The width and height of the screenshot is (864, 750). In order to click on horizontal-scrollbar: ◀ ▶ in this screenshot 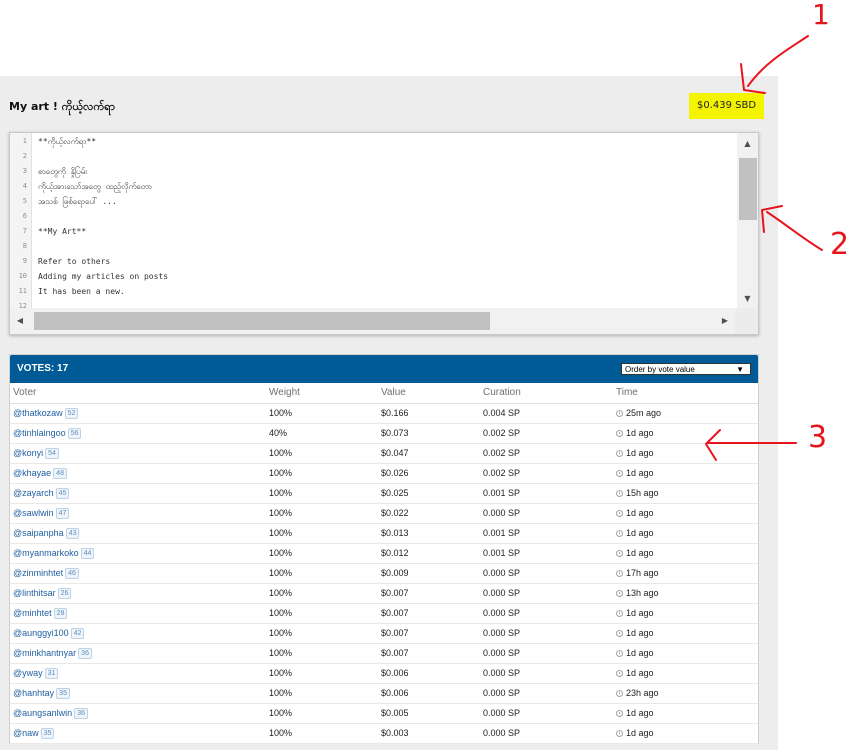, I will do `click(372, 321)`.